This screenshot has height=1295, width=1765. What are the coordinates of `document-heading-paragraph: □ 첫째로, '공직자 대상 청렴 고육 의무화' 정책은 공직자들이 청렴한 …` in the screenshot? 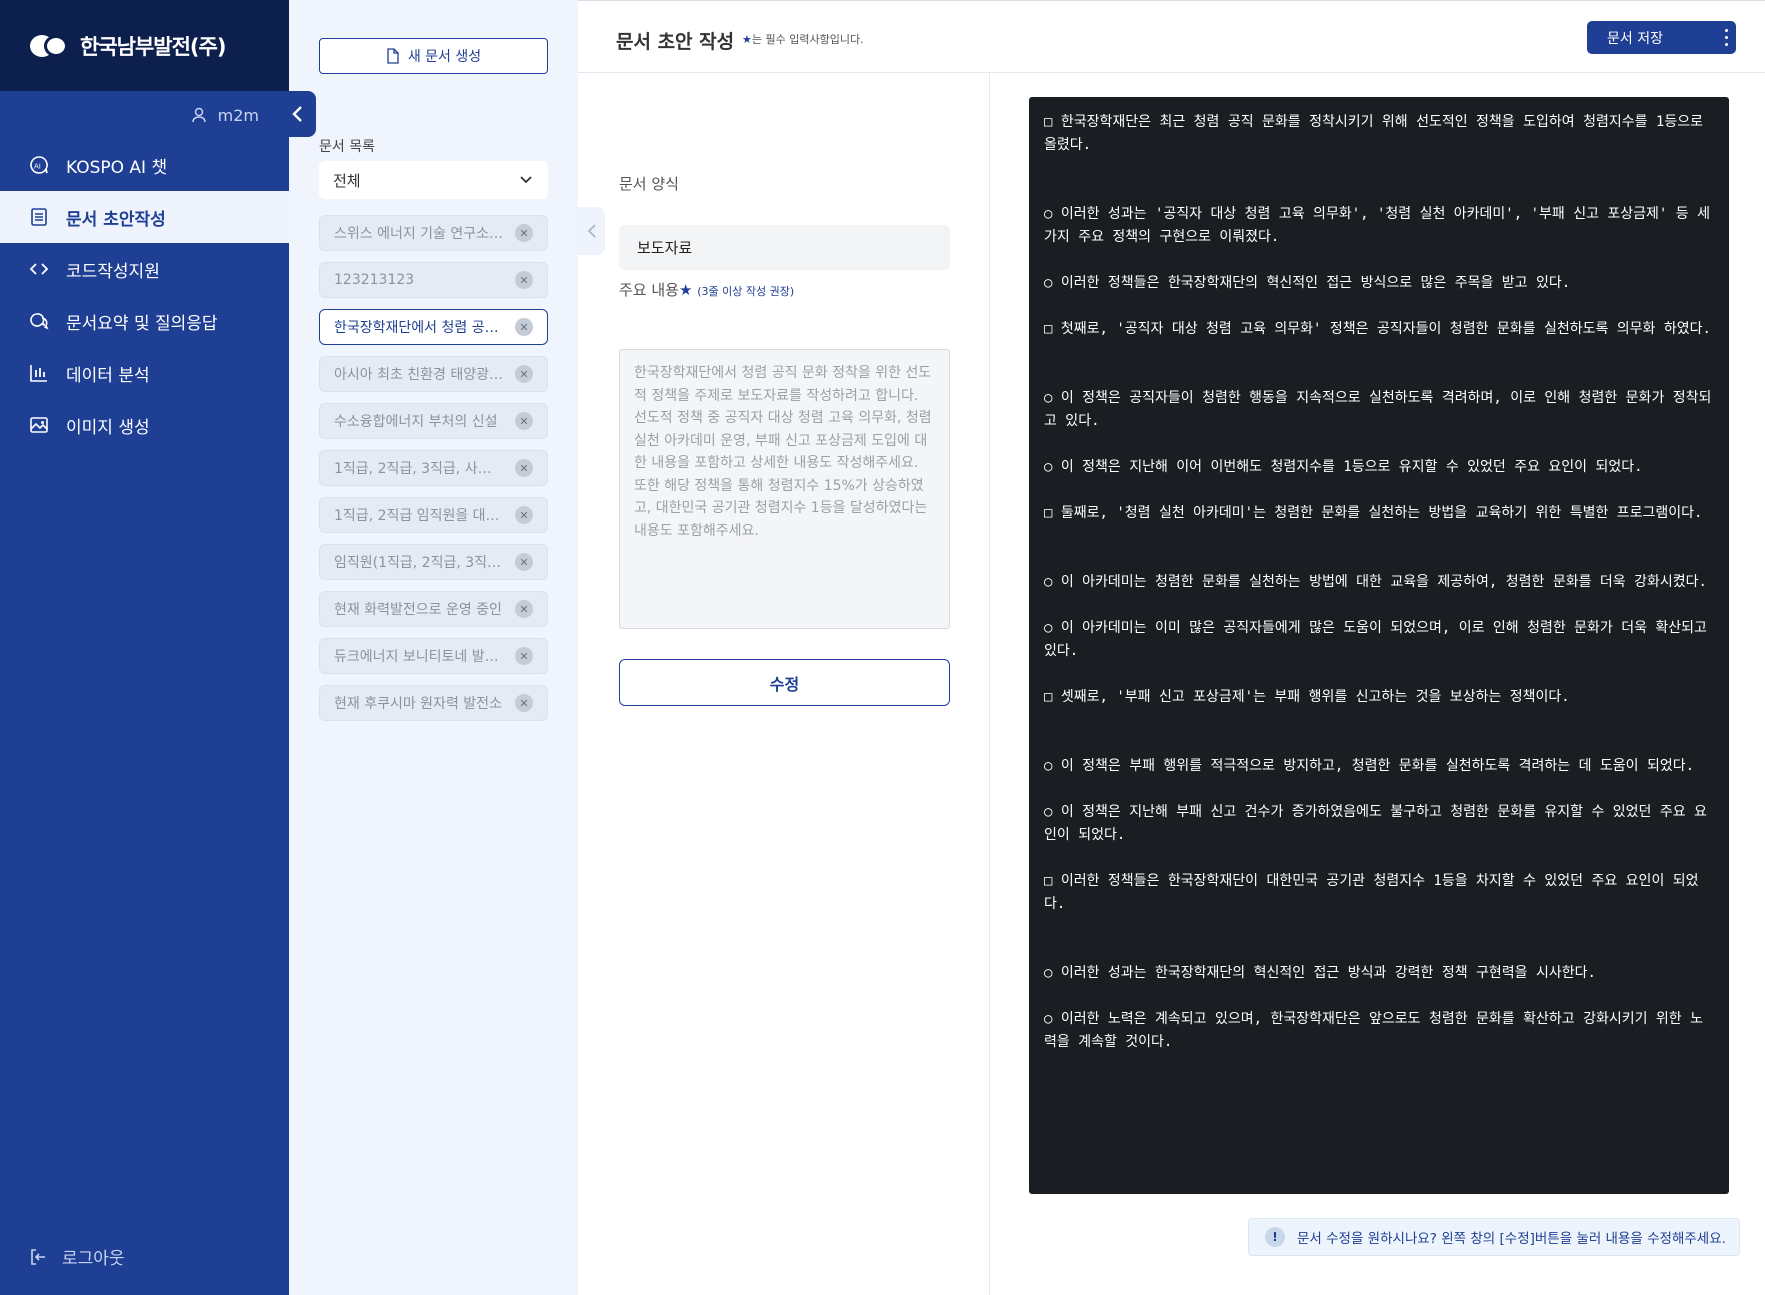 It's located at (1377, 329).